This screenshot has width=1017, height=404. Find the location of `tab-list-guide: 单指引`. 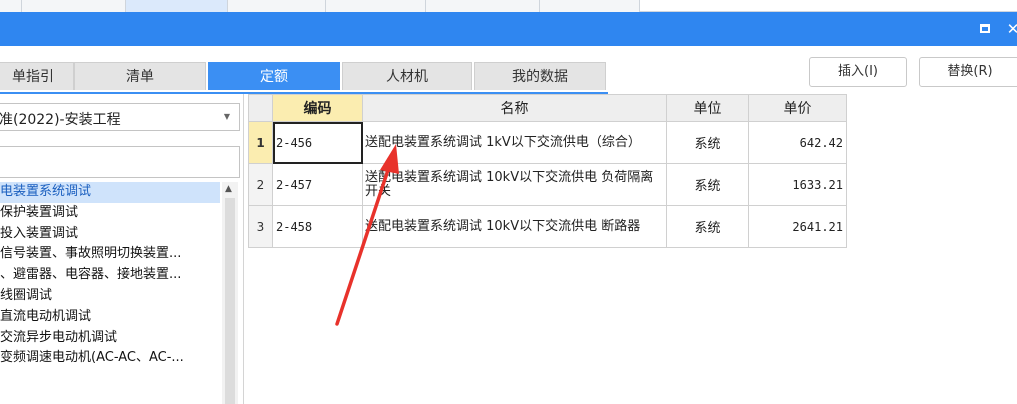

tab-list-guide: 单指引 is located at coordinates (37, 76).